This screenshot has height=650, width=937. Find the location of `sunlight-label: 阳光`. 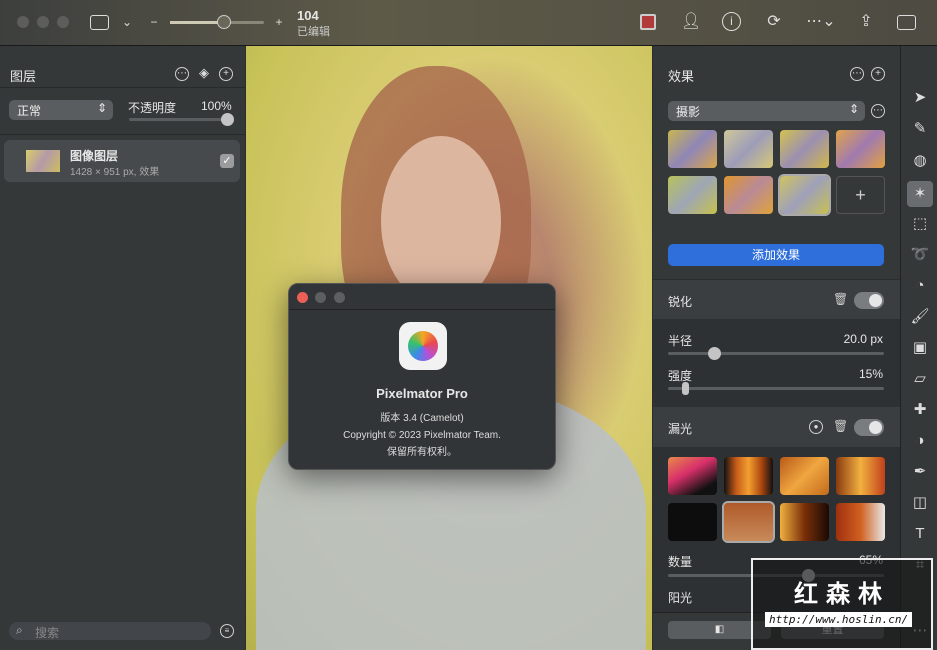

sunlight-label: 阳光 is located at coordinates (680, 598).